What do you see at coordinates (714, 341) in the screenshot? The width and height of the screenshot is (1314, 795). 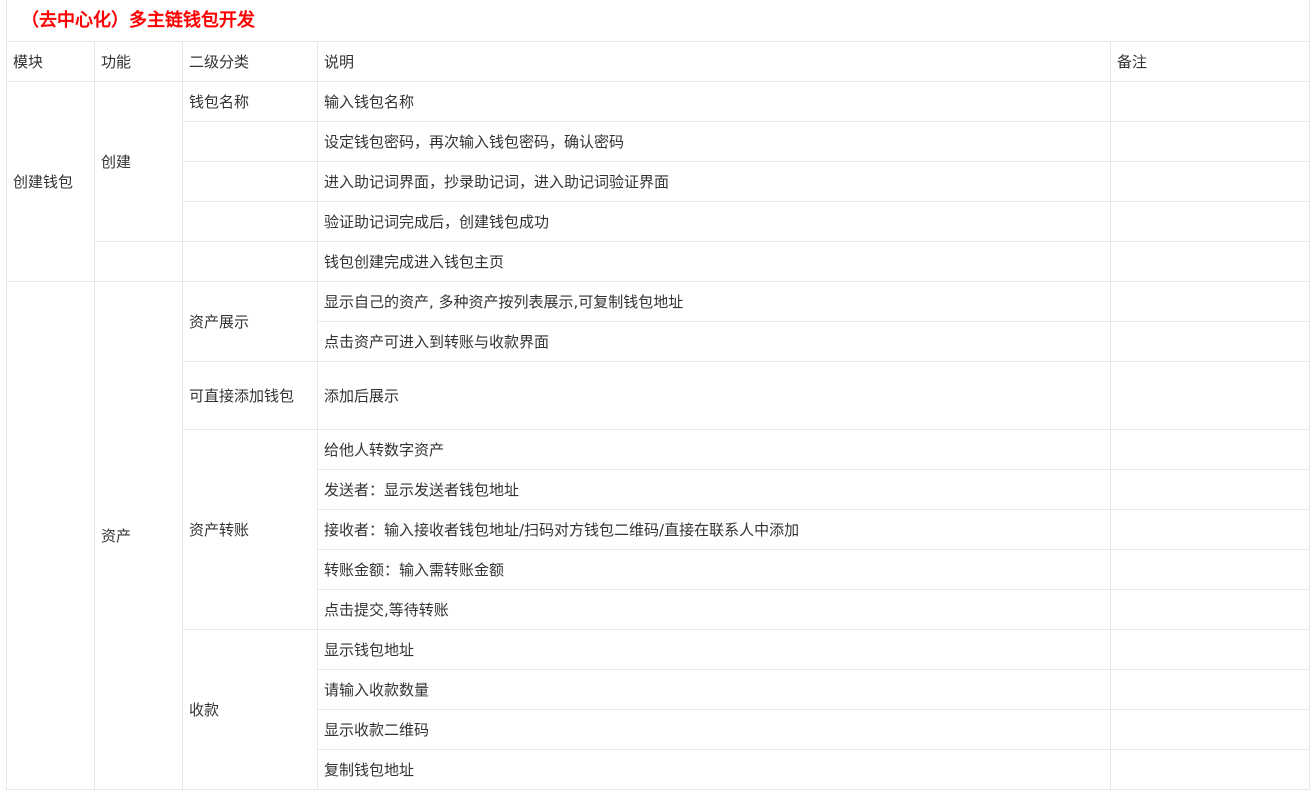 I see `description-cell: 点击资产可进入到转账与收款界面` at bounding box center [714, 341].